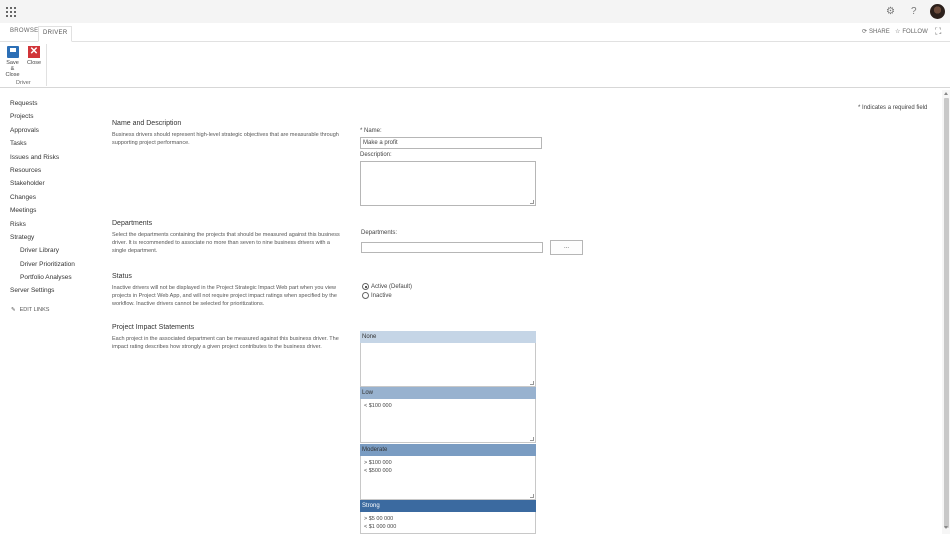 The height and width of the screenshot is (534, 950). I want to click on impact-strong-line: > $5 00 000, so click(379, 519).